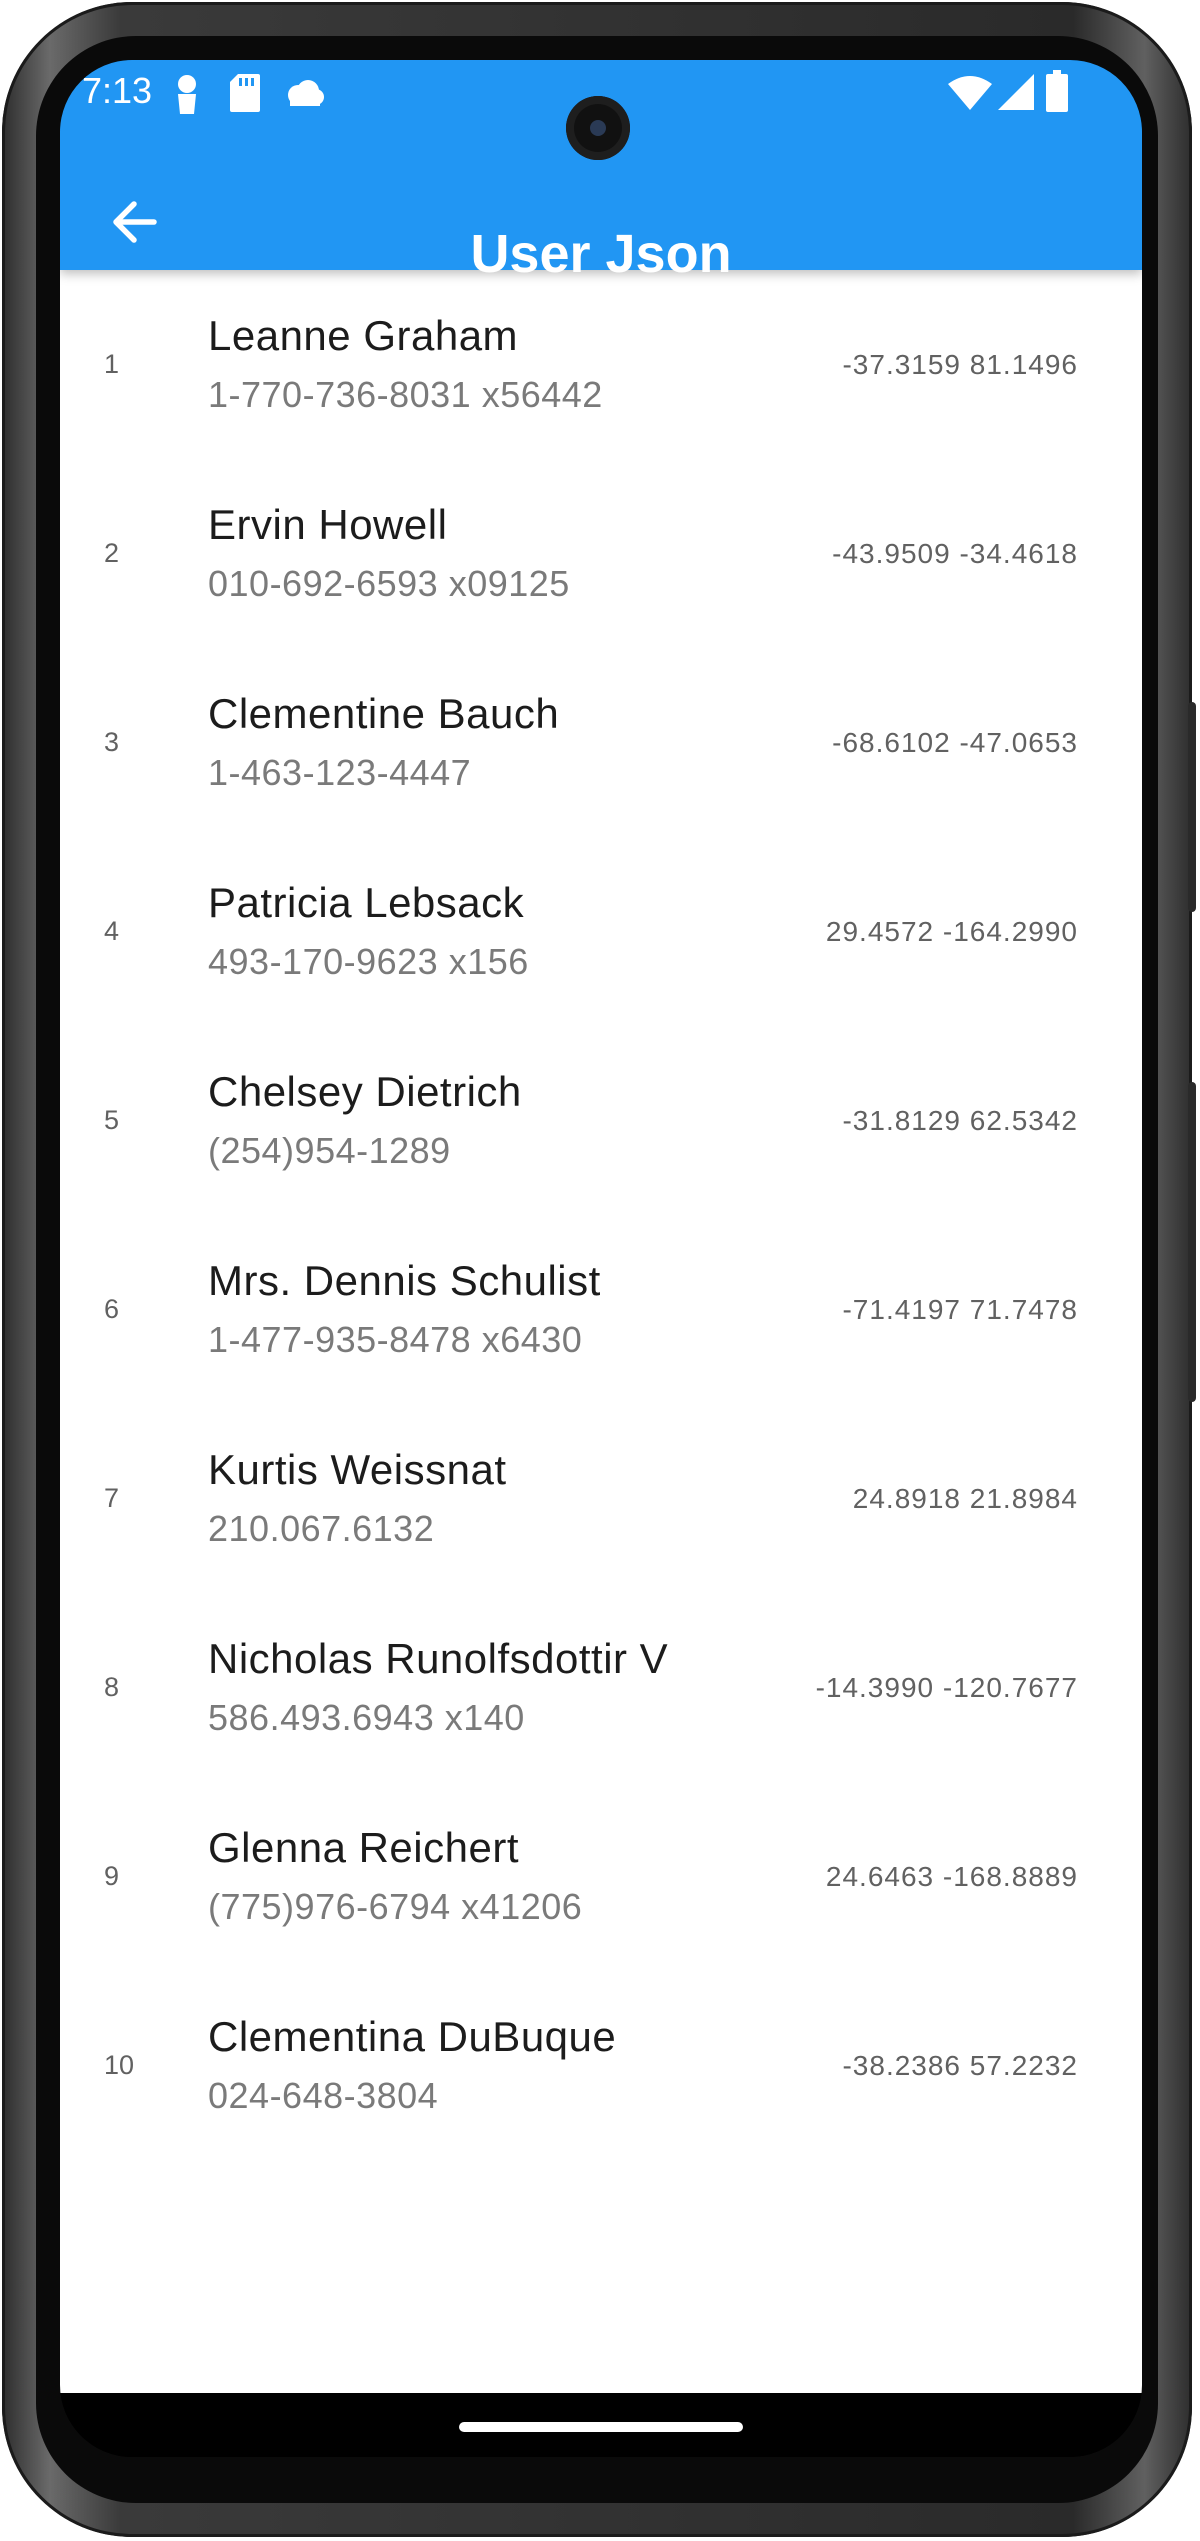  What do you see at coordinates (329, 1150) in the screenshot?
I see `user-phone: (254)954-1289` at bounding box center [329, 1150].